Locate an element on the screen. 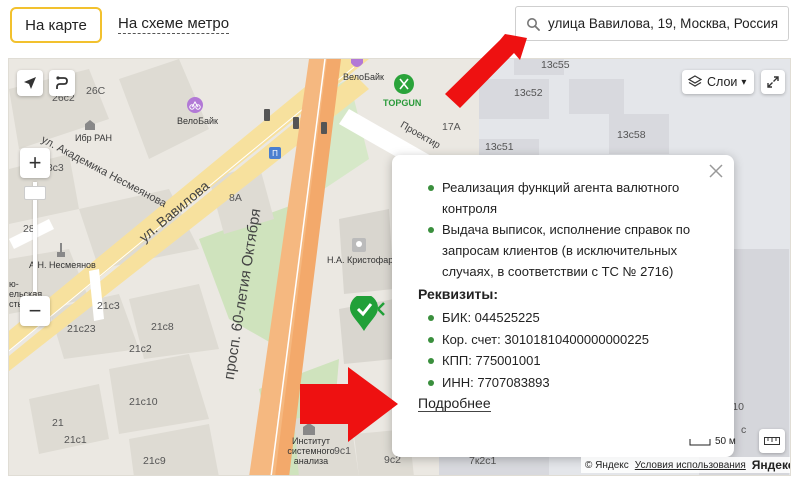 The height and width of the screenshot is (486, 800). tab-on-map: На карте is located at coordinates (56, 25).